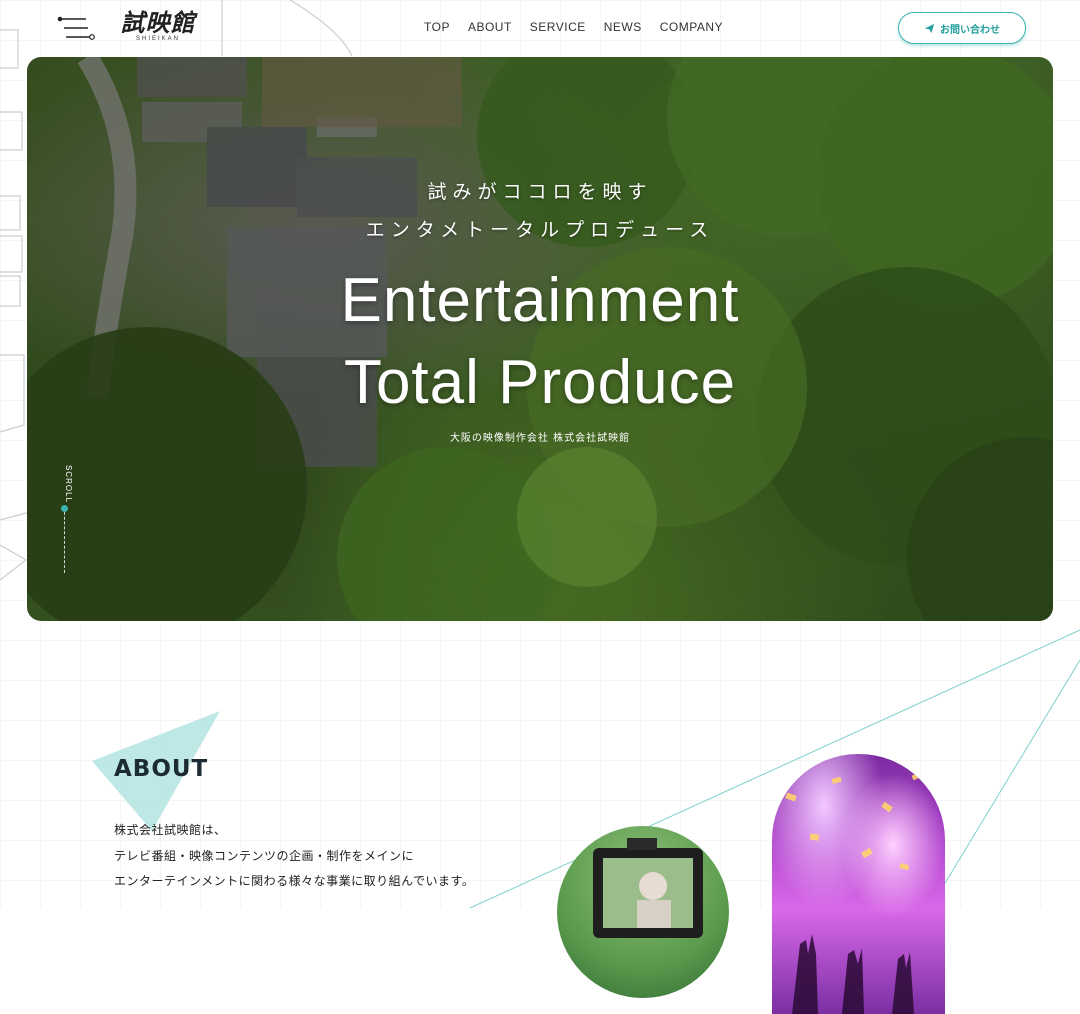  What do you see at coordinates (540, 300) in the screenshot?
I see `hero-headline-line-1: Entertainment` at bounding box center [540, 300].